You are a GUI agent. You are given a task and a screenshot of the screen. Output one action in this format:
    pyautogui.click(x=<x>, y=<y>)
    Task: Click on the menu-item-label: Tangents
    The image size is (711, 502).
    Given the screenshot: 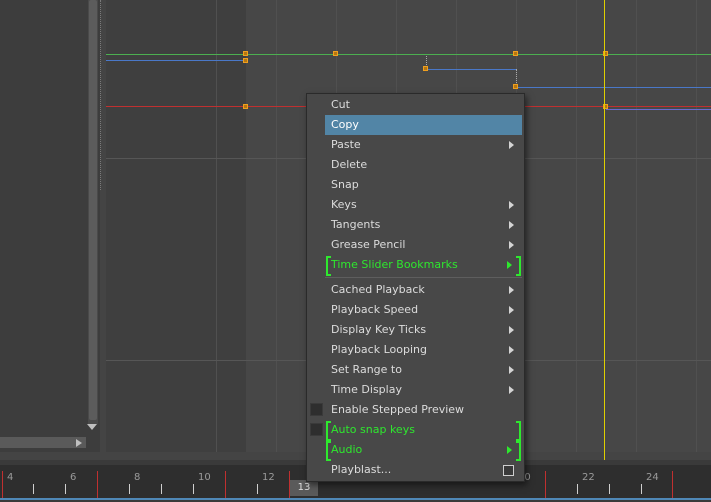 What is the action you would take?
    pyautogui.click(x=356, y=224)
    